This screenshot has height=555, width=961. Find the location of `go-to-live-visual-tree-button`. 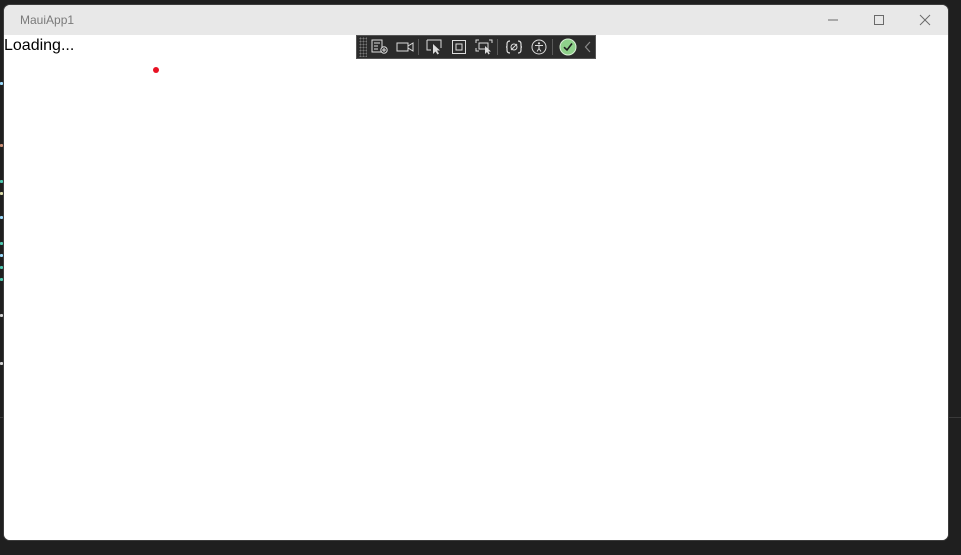

go-to-live-visual-tree-button is located at coordinates (380, 47).